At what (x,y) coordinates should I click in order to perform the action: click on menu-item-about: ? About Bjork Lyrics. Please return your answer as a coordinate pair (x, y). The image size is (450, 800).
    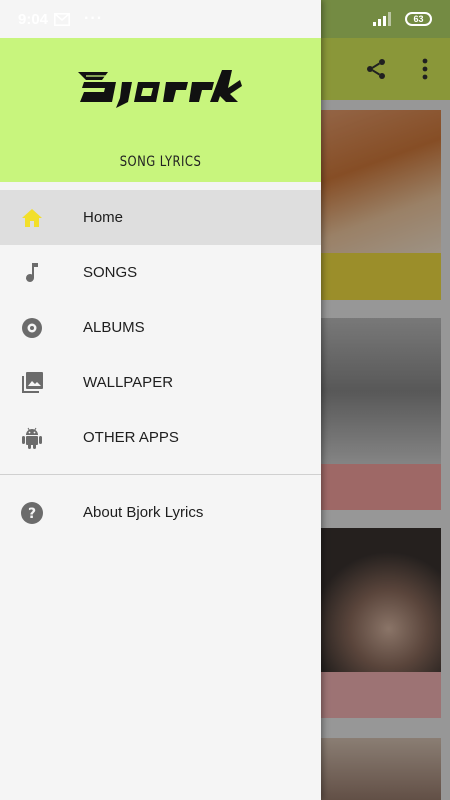
    Looking at the image, I should click on (160, 512).